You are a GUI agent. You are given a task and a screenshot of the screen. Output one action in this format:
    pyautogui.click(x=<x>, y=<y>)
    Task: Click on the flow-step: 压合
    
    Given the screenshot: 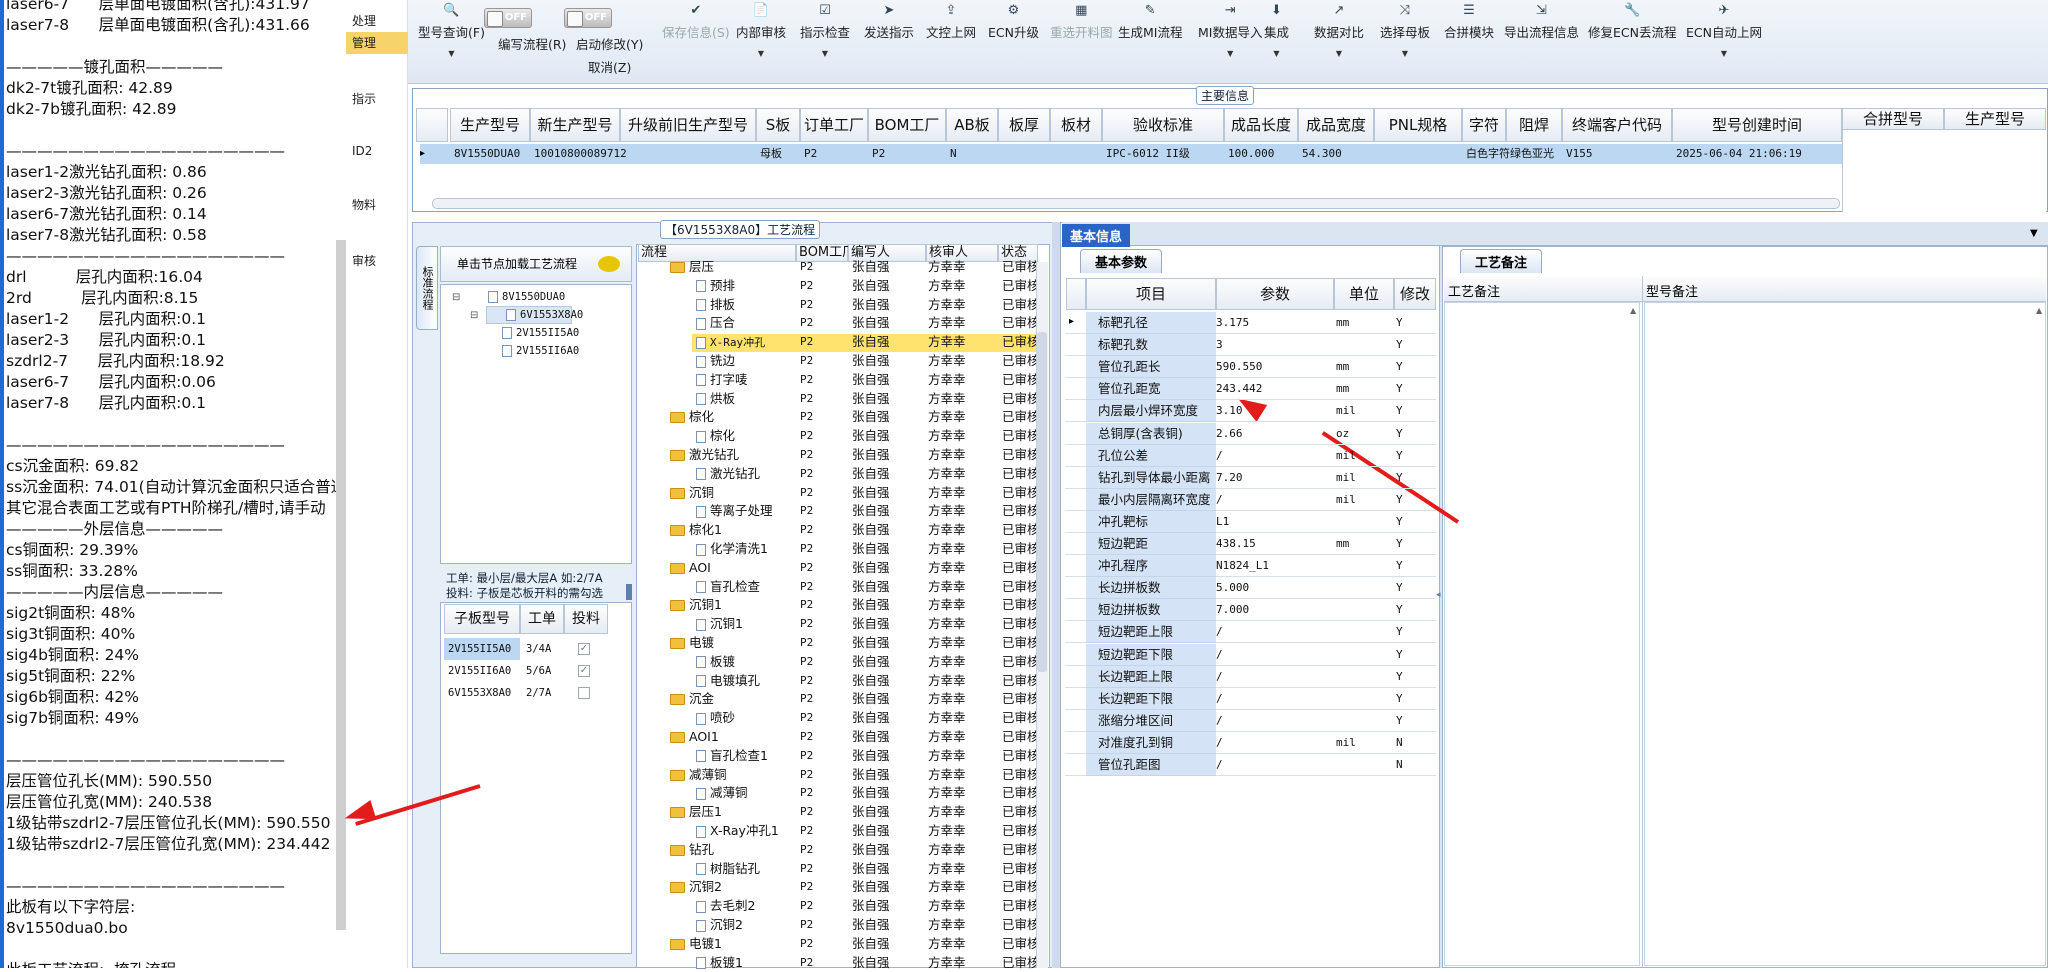 What is the action you would take?
    pyautogui.click(x=715, y=323)
    